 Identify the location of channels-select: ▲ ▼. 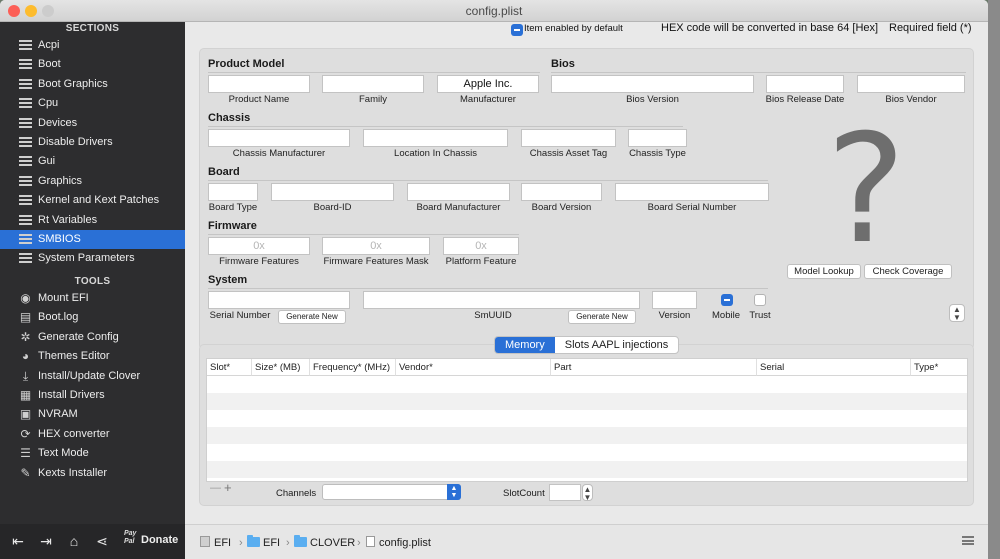
(391, 492).